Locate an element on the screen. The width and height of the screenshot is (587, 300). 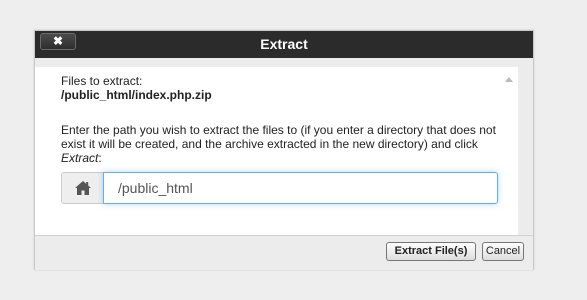
extract-path-input is located at coordinates (300, 188).